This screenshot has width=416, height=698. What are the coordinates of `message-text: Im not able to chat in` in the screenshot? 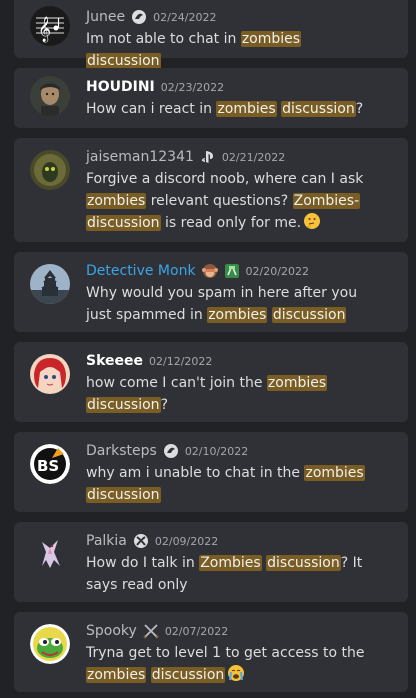 It's located at (163, 39).